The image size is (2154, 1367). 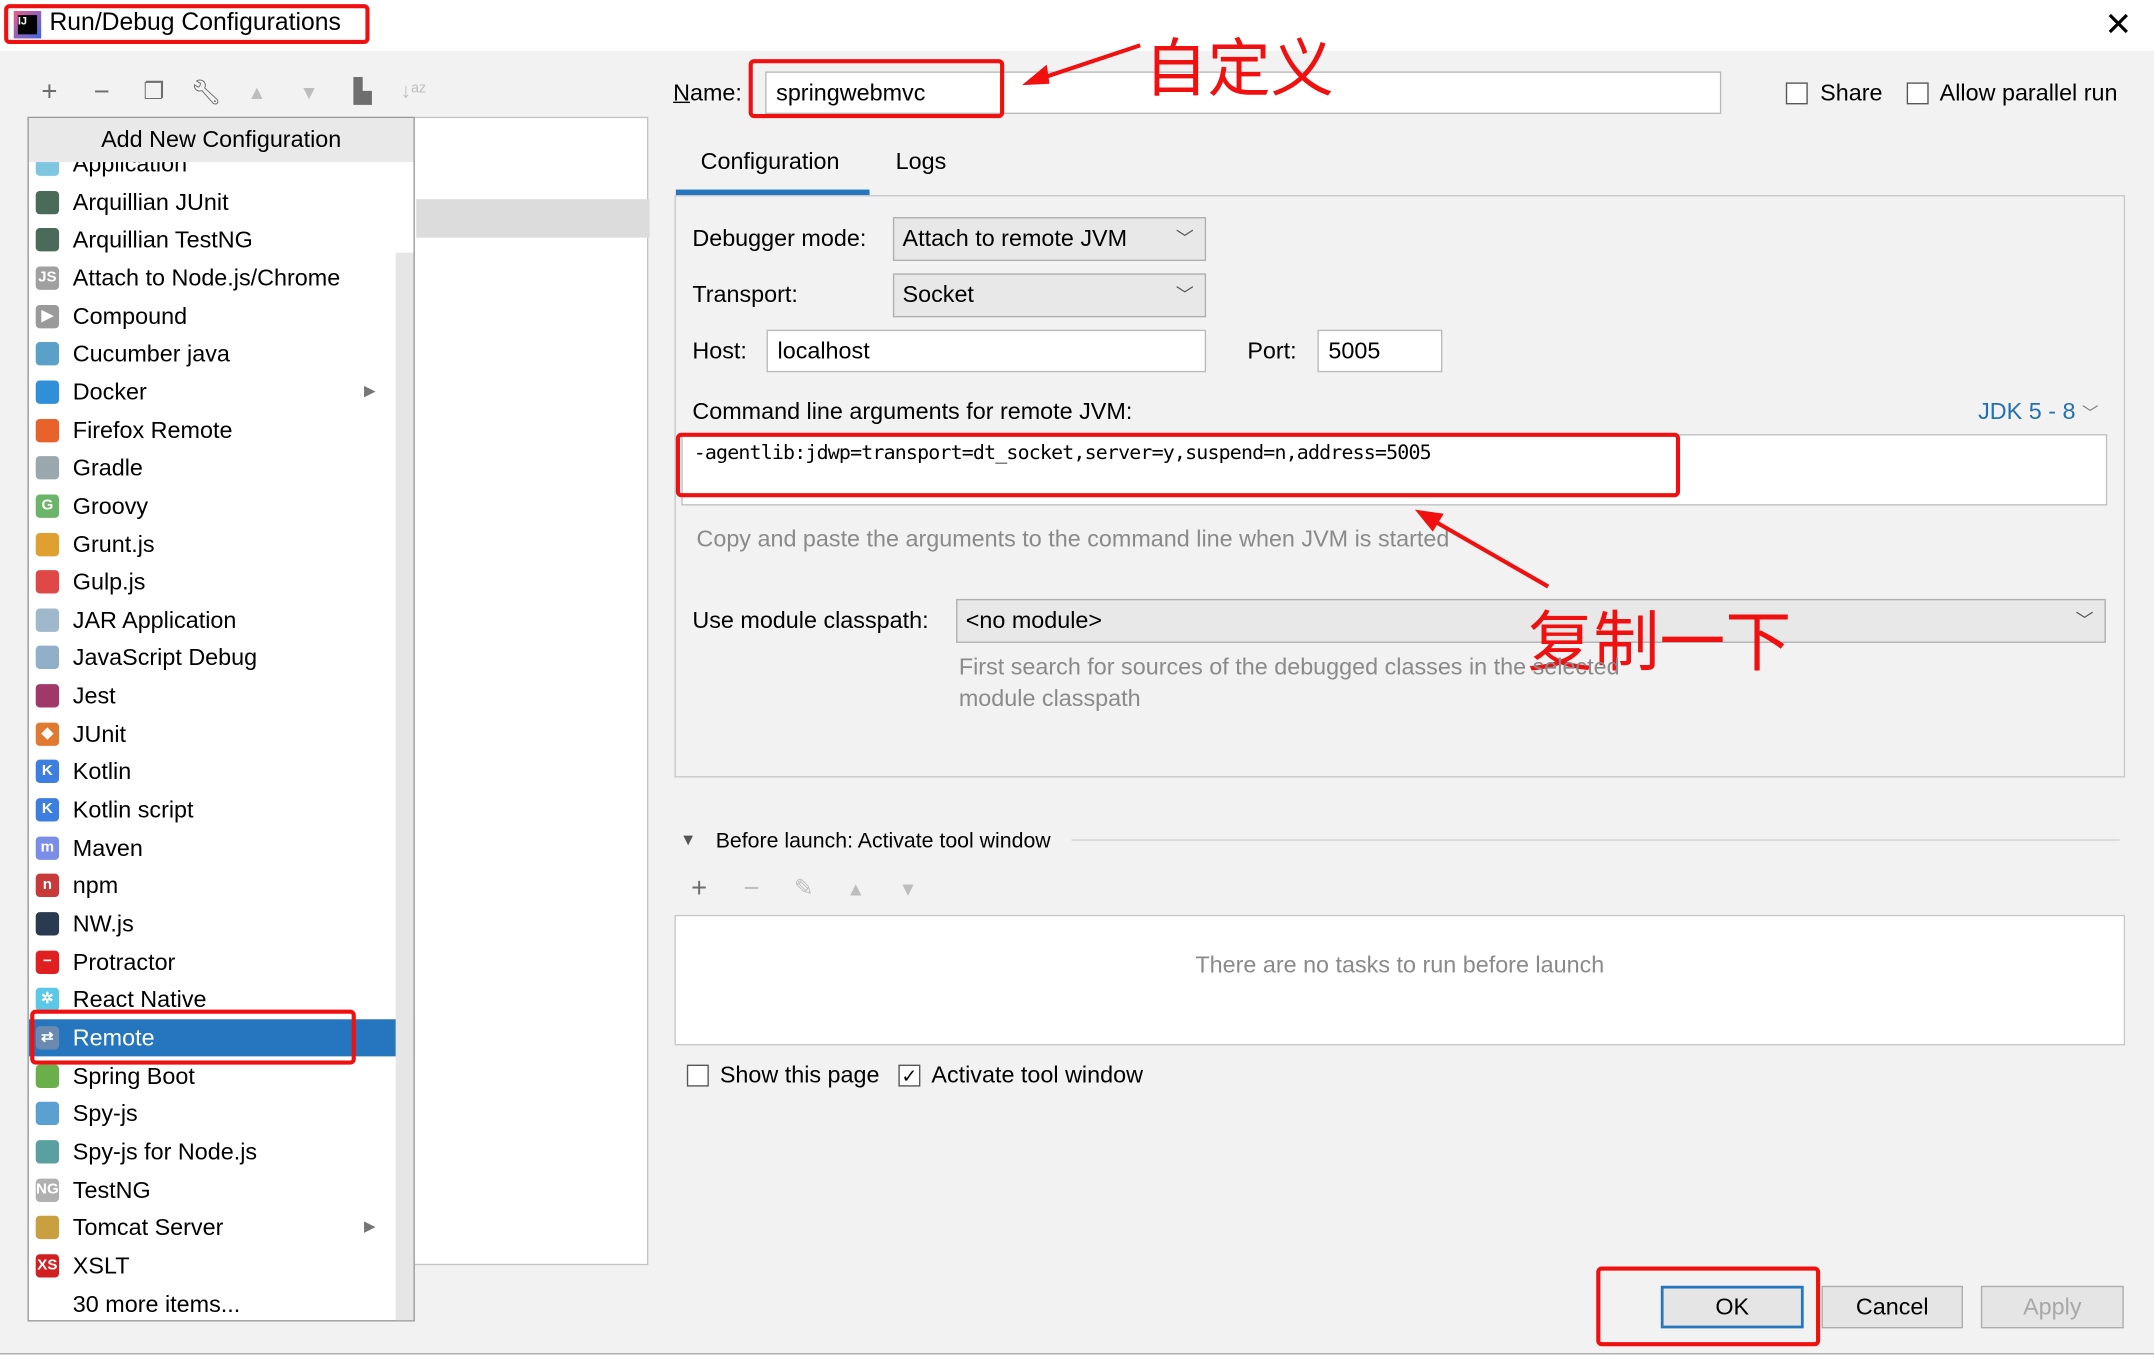 What do you see at coordinates (211, 1151) in the screenshot?
I see `config-type-spy-js-for-node-js: Spy-js for Node.js` at bounding box center [211, 1151].